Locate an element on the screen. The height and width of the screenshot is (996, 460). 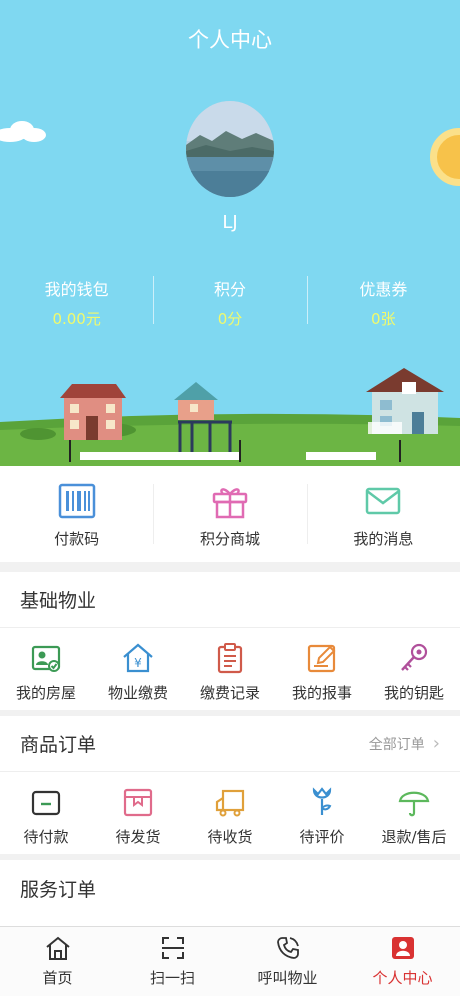
quick-label: 积分商城 is located at coordinates (229, 539).